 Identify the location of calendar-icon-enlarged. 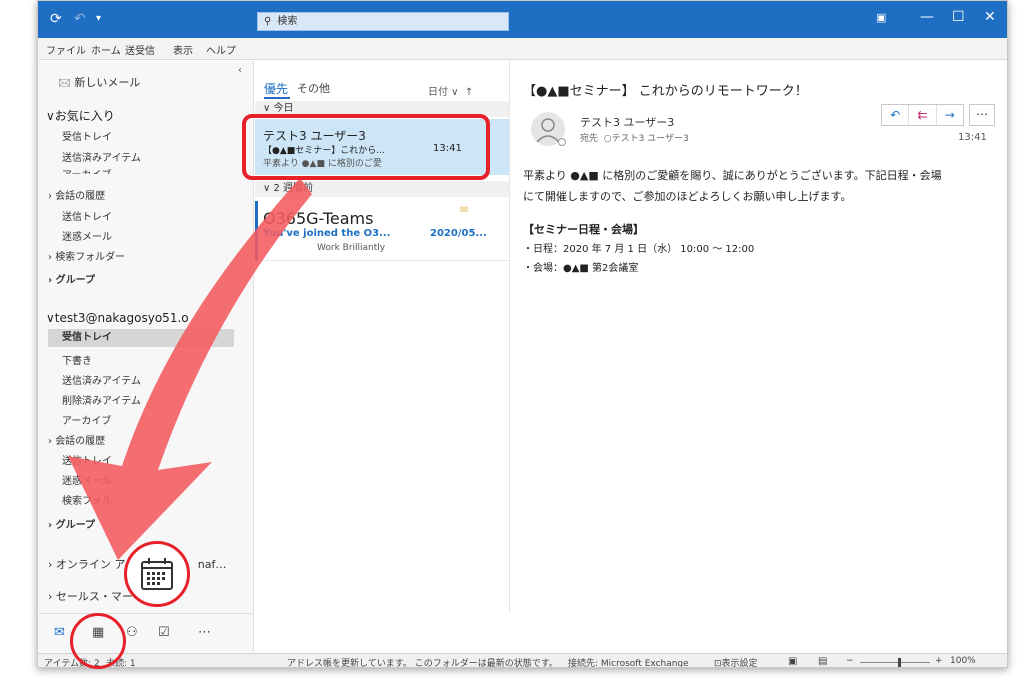
(157, 574).